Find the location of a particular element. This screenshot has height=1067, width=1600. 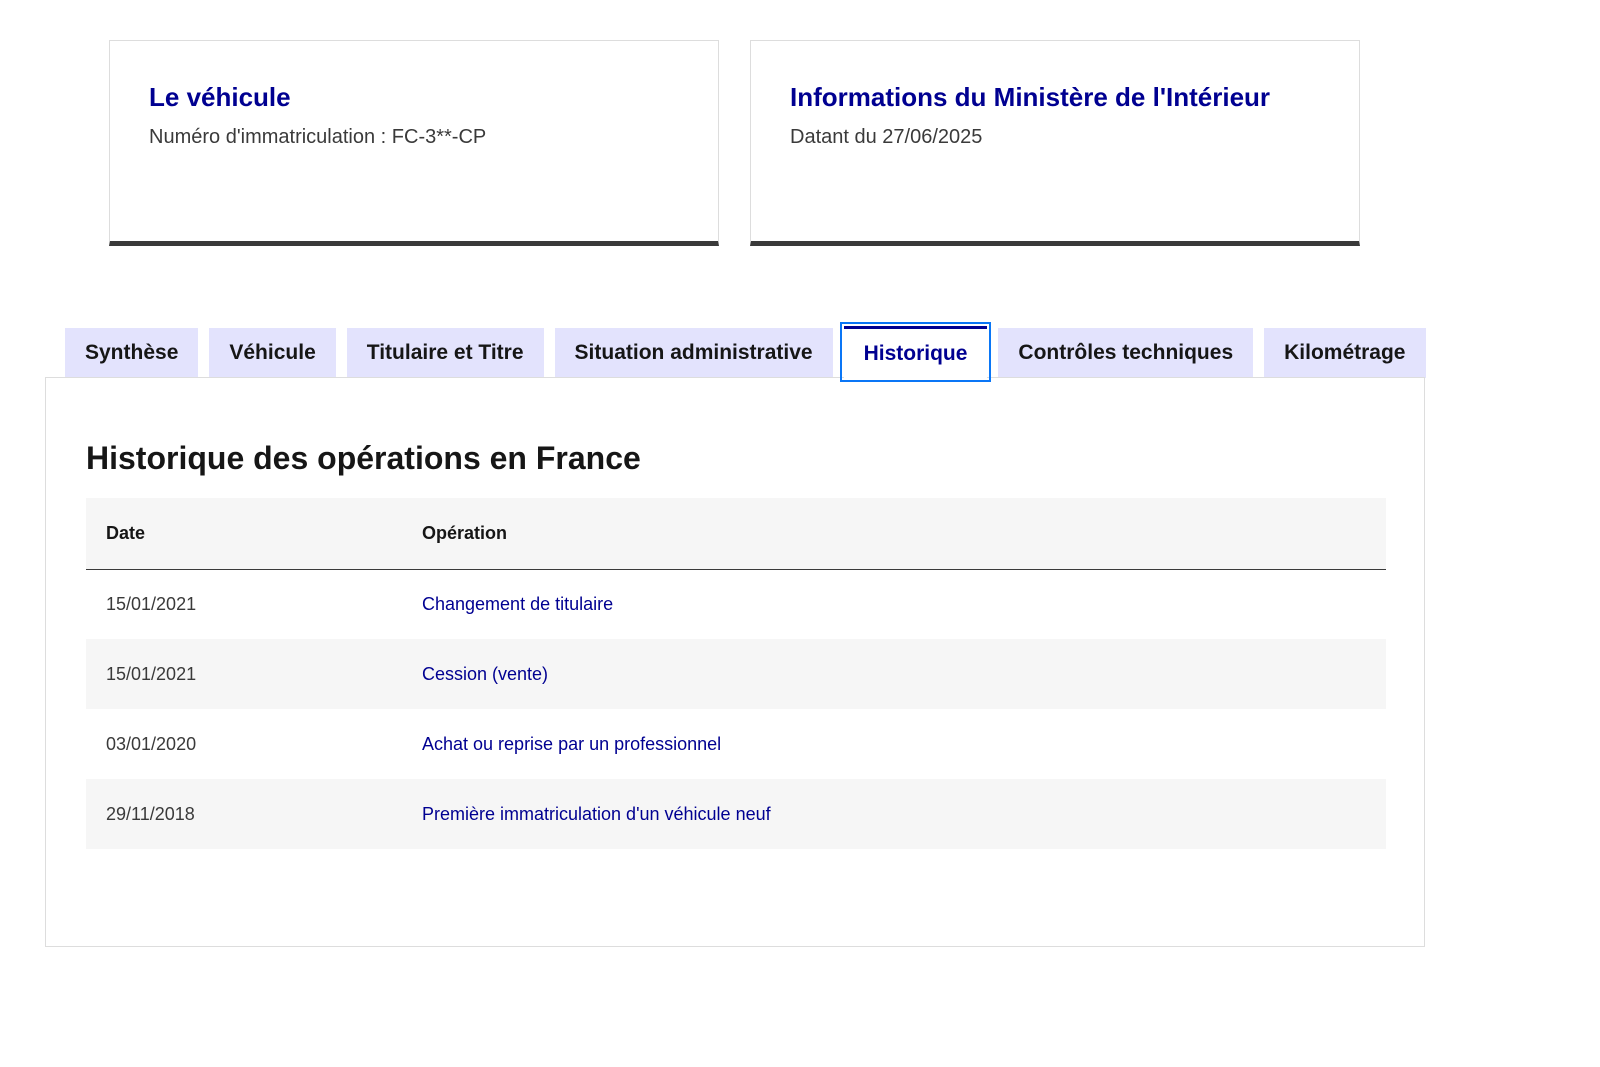

tab-synthese: Synthèse is located at coordinates (132, 353).